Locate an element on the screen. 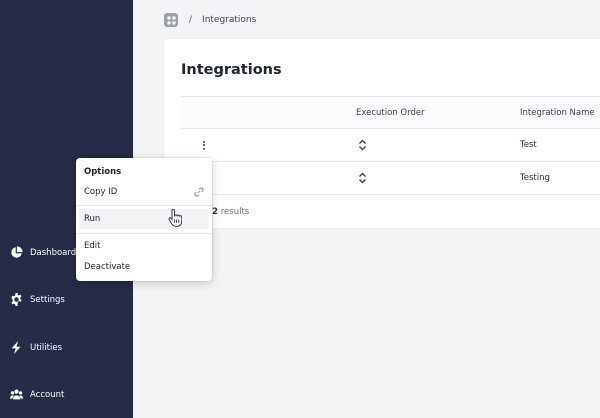 Image resolution: width=600 pixels, height=418 pixels. pie-chart-icon is located at coordinates (17, 252).